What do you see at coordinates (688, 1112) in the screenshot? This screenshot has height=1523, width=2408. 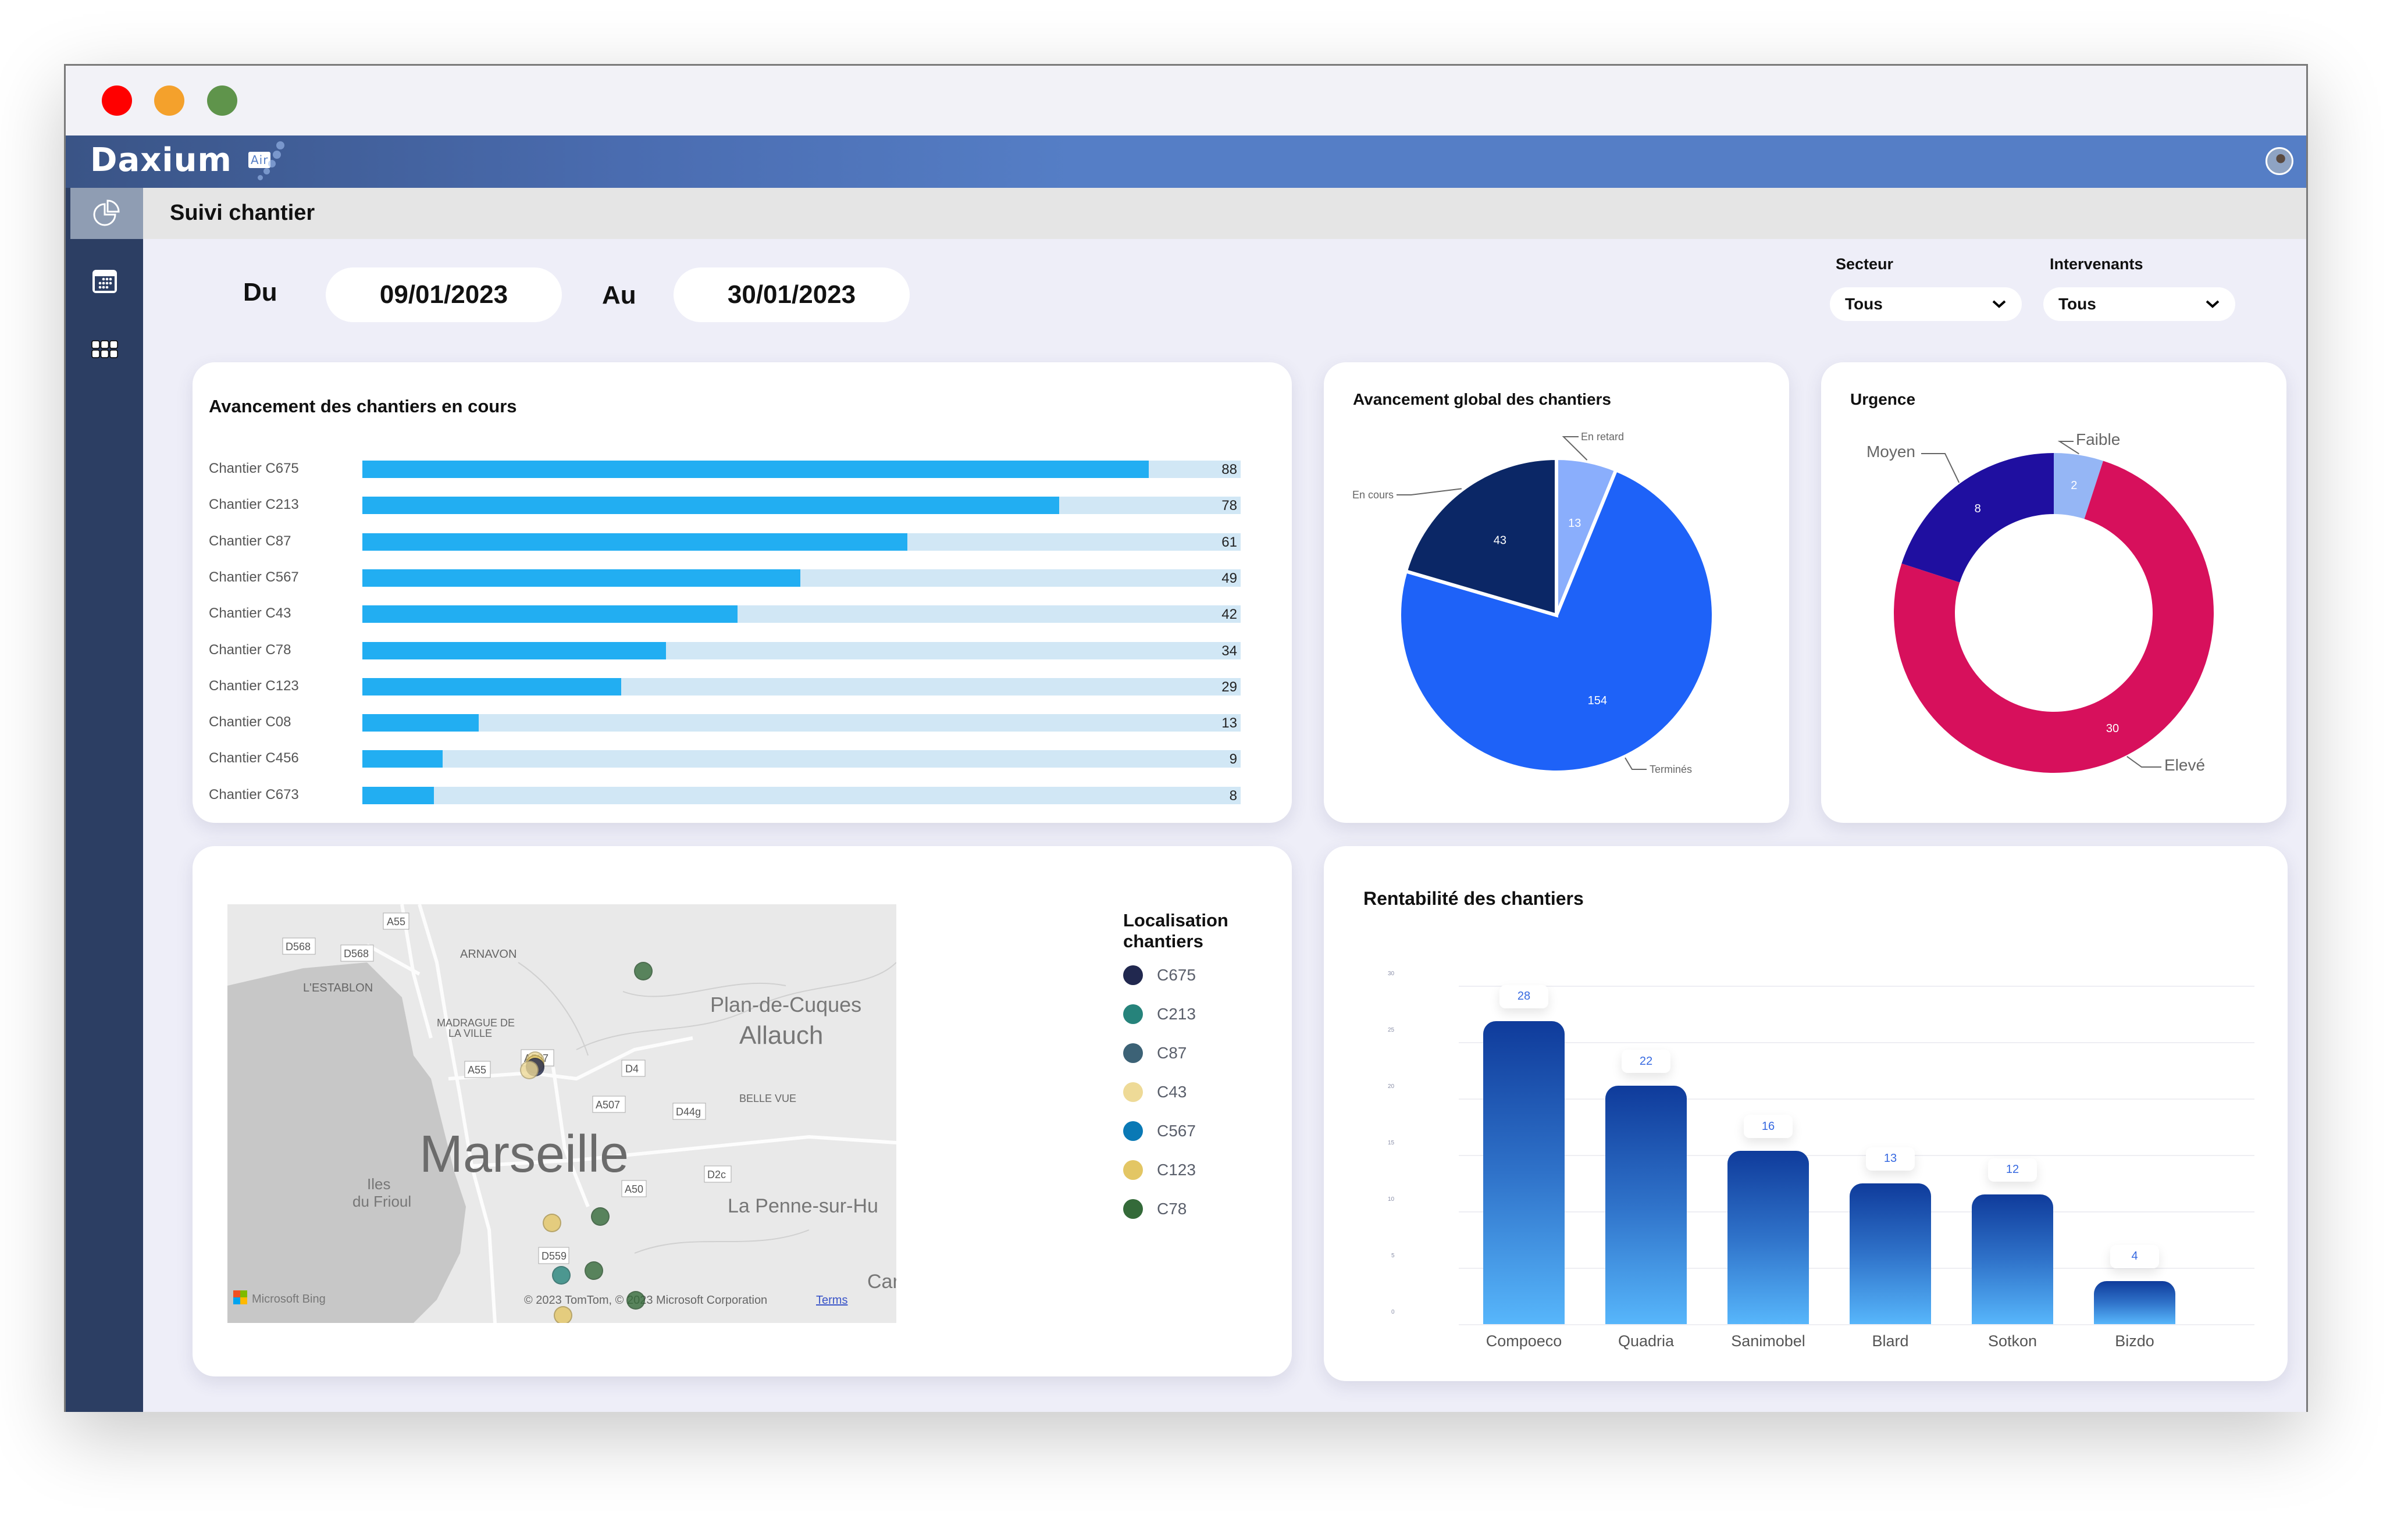 I see `svg-text: D44g` at bounding box center [688, 1112].